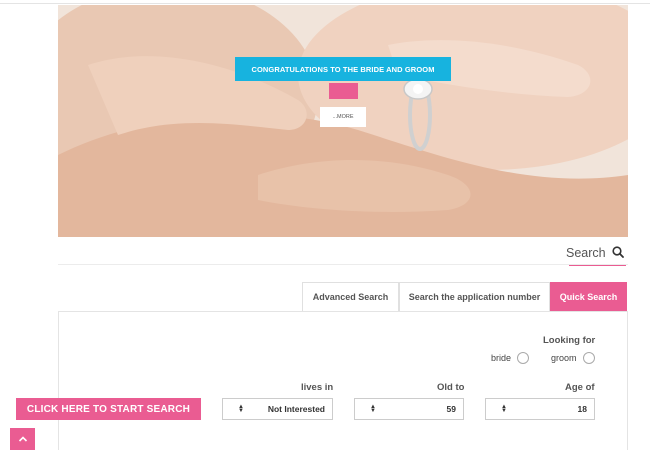  Describe the element at coordinates (343, 264) in the screenshot. I see `section-divider` at that location.